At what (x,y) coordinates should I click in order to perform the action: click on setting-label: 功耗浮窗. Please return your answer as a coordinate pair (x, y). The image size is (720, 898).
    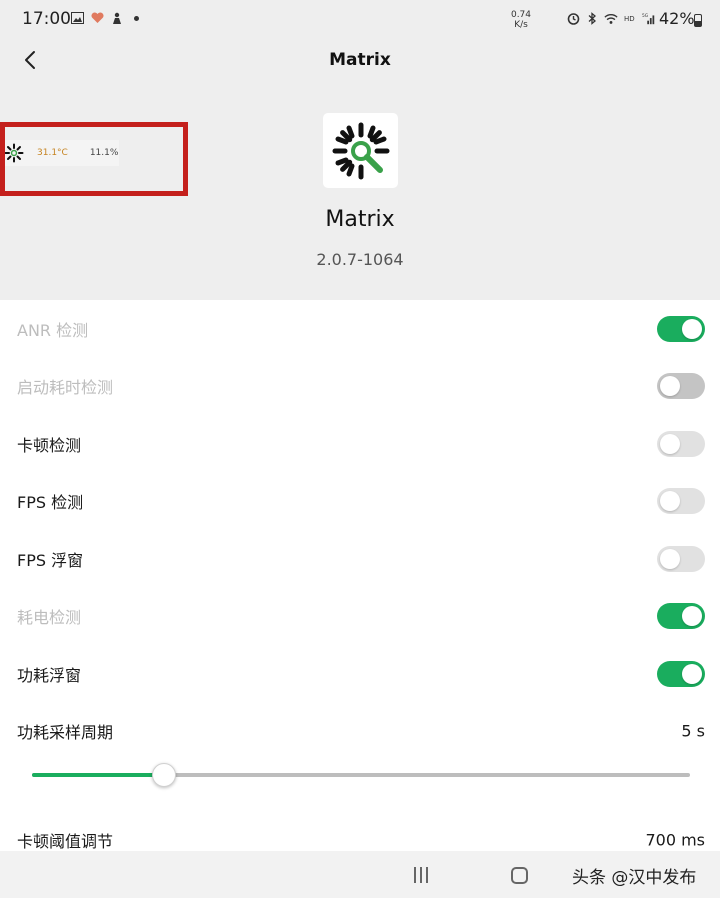
    Looking at the image, I should click on (49, 675).